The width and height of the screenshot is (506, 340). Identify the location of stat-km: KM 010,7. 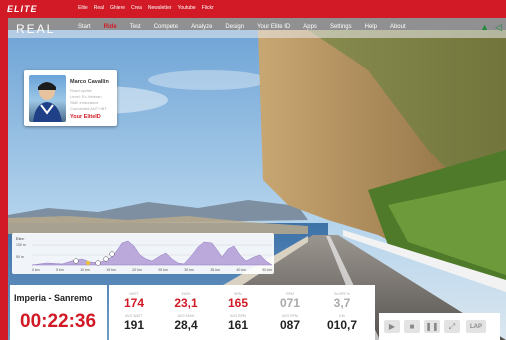
(342, 323).